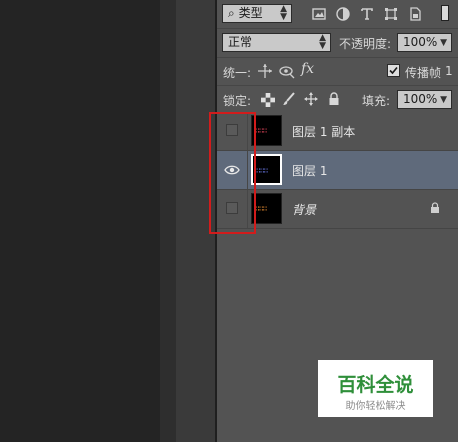 Image resolution: width=458 pixels, height=442 pixels. I want to click on propagate-frame-checkbox, so click(393, 70).